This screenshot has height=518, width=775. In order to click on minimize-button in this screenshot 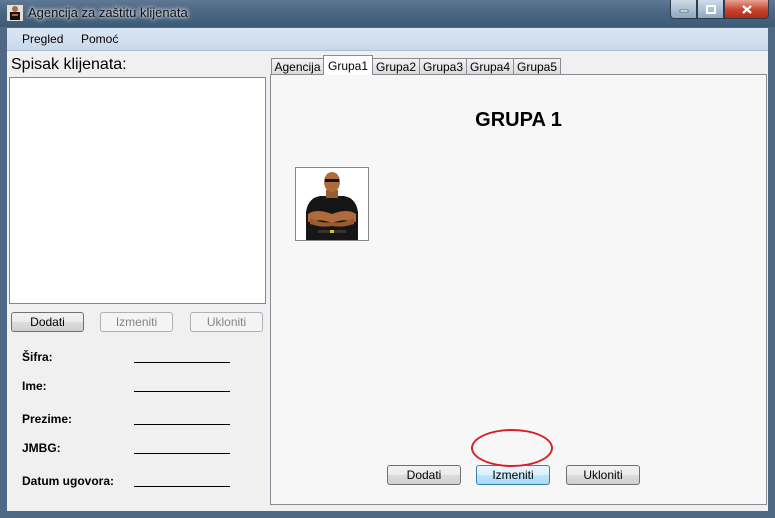, I will do `click(683, 9)`.